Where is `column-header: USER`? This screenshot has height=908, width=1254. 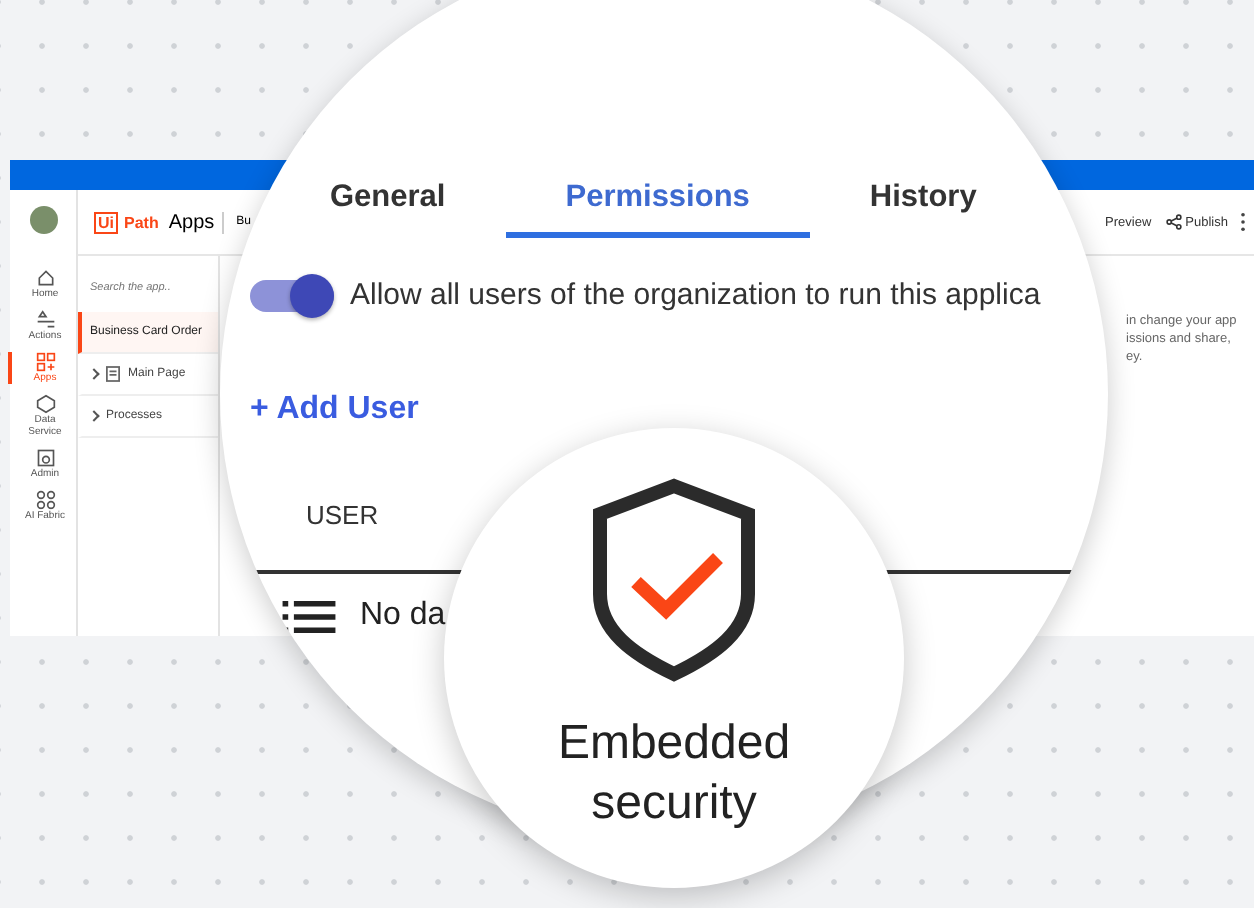 column-header: USER is located at coordinates (342, 515).